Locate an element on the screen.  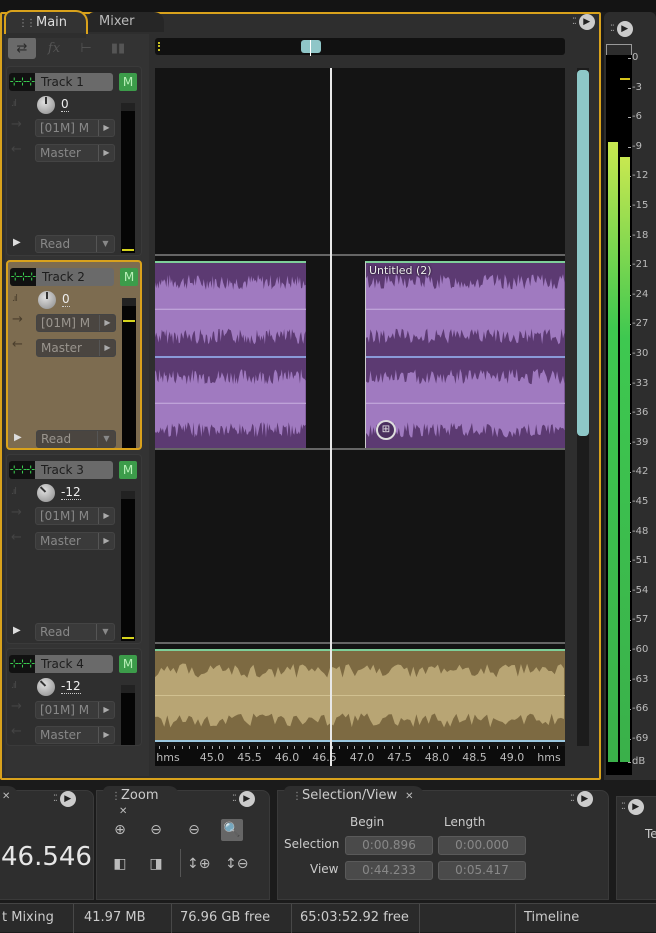
overview-thumb is located at coordinates (311, 48).